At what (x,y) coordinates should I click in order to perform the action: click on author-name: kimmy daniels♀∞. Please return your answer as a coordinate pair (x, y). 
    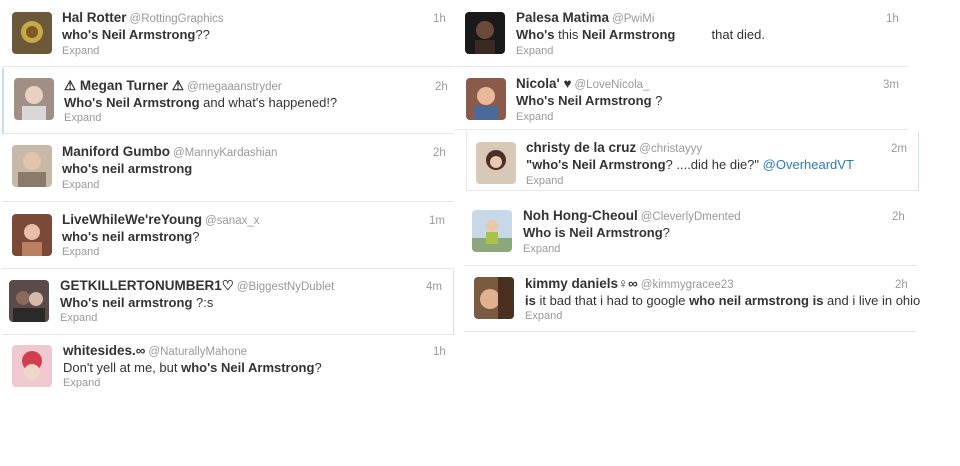
    Looking at the image, I should click on (581, 283).